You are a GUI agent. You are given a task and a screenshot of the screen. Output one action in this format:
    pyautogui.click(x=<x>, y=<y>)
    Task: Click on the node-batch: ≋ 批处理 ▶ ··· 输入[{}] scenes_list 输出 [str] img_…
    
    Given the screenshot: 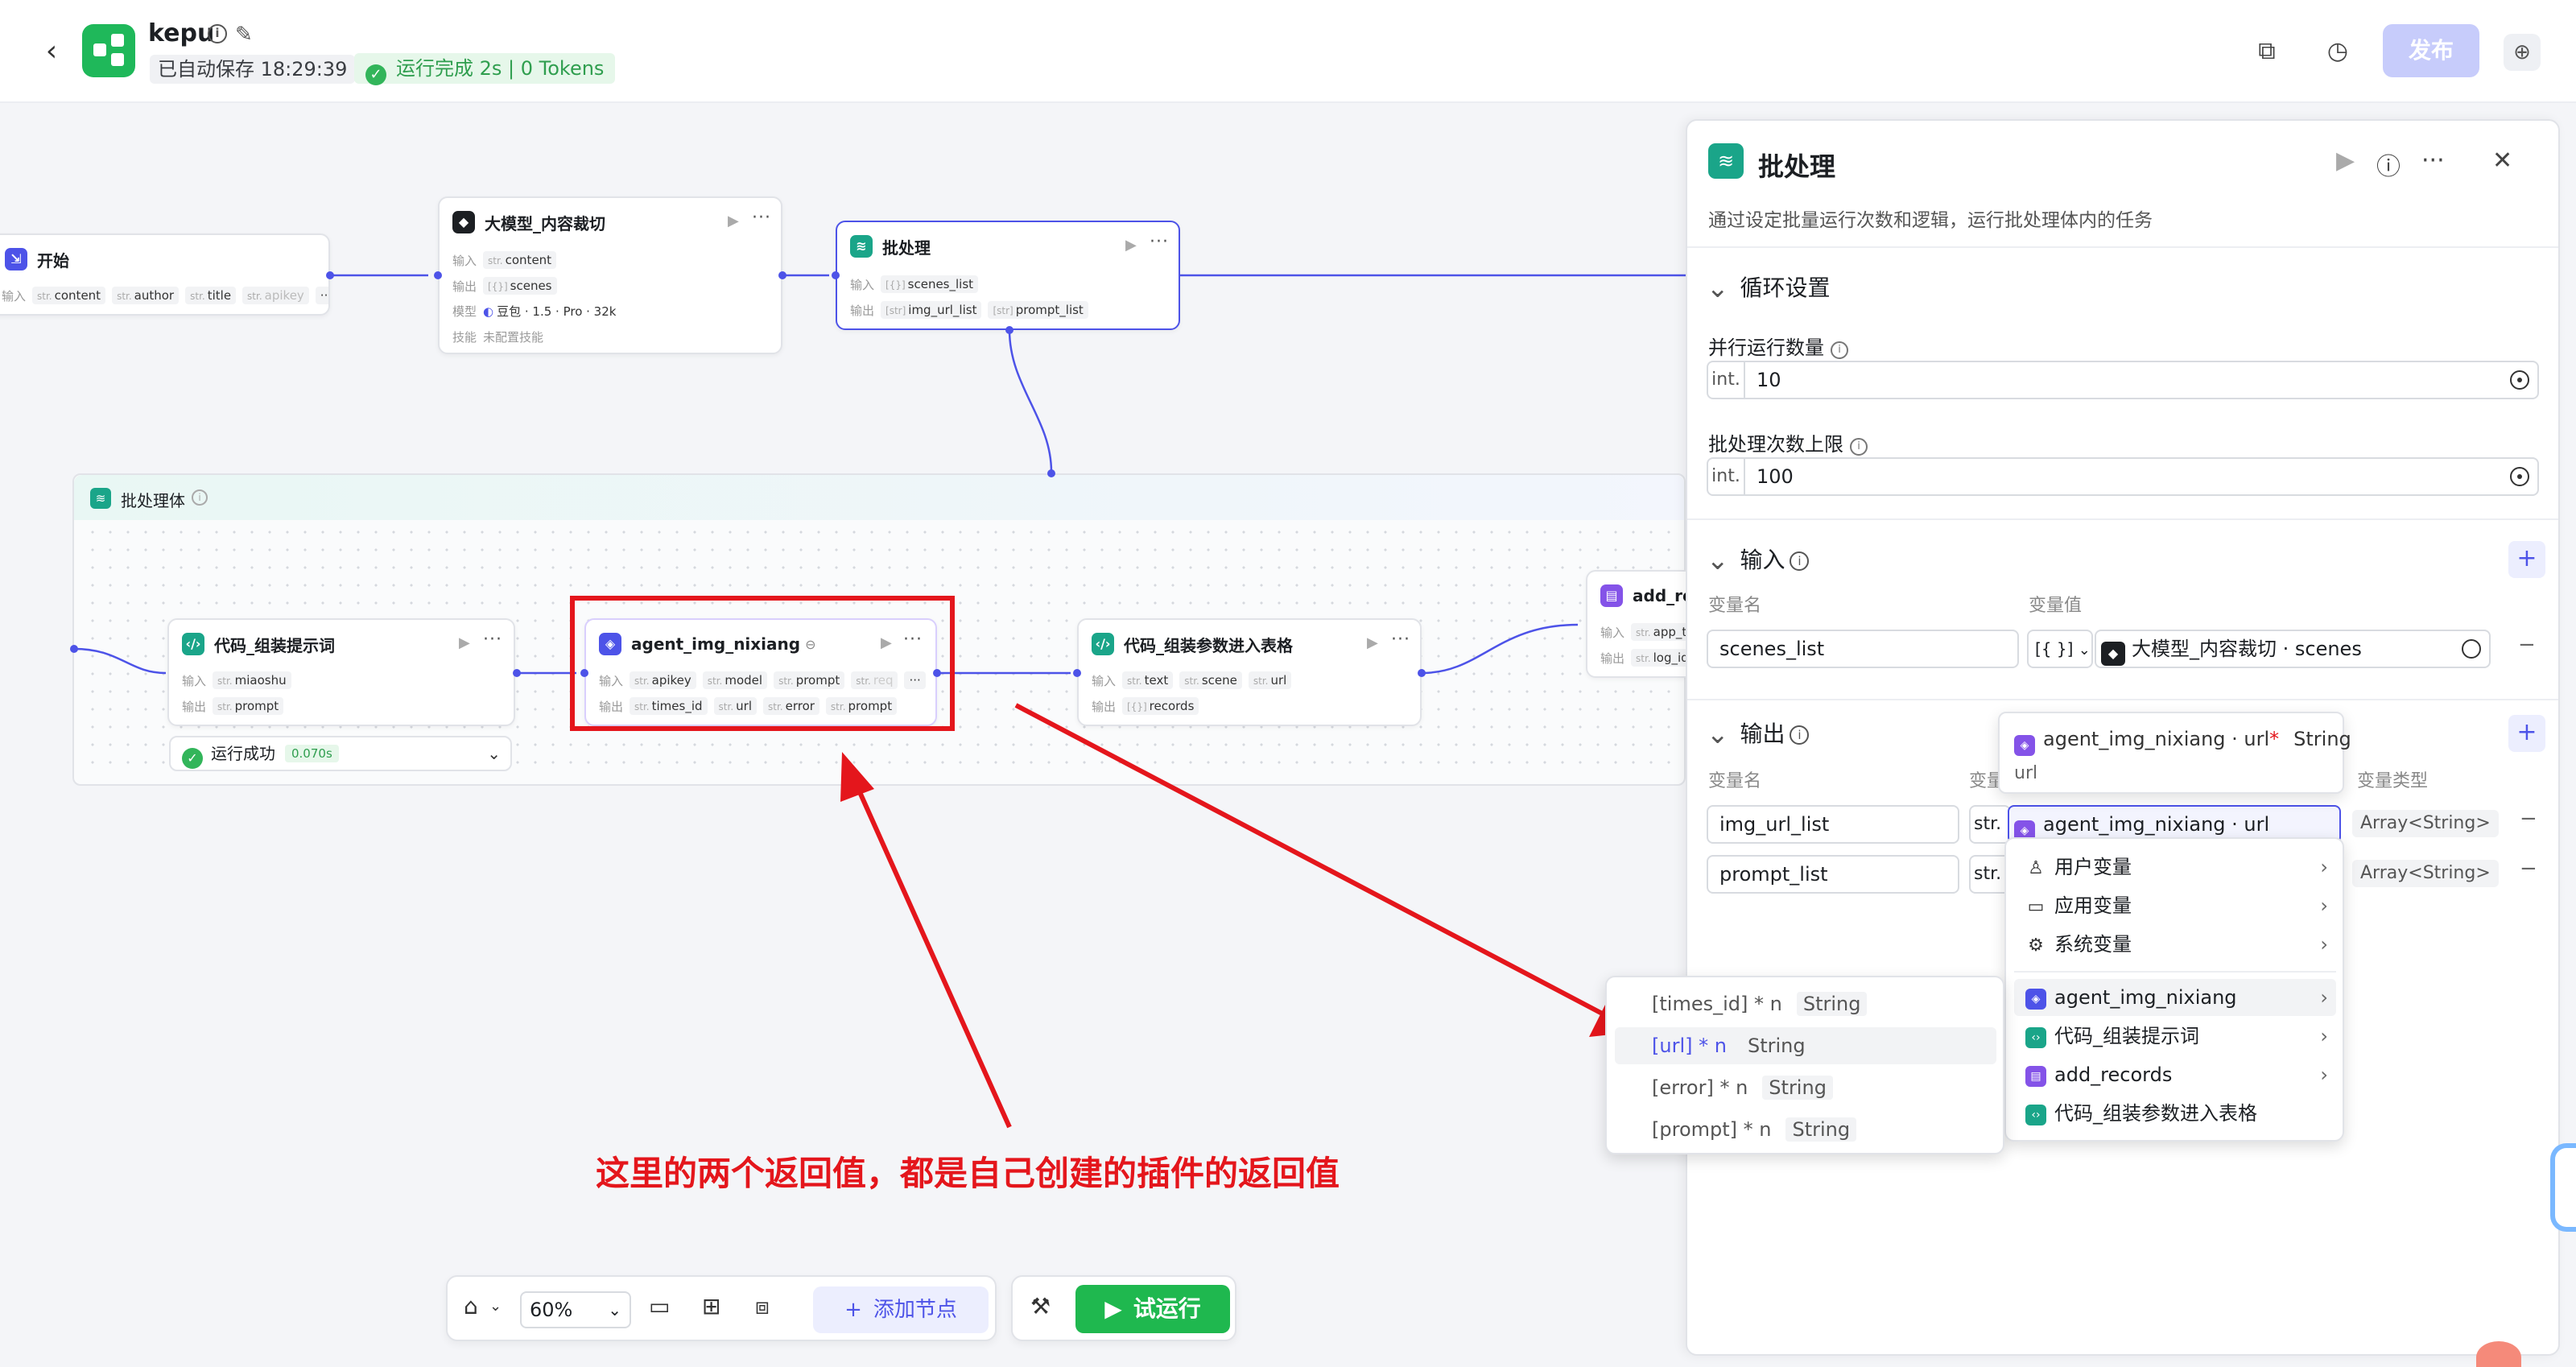 What is the action you would take?
    pyautogui.click(x=1008, y=275)
    